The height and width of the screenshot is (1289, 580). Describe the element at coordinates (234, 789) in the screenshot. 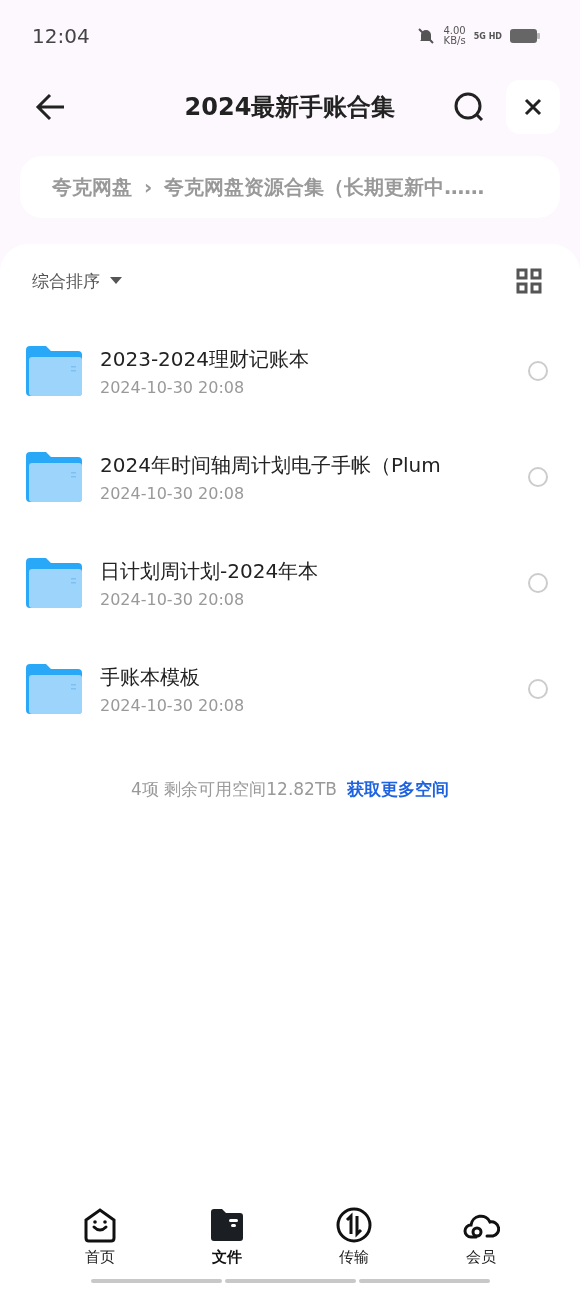

I see `storage-summary: 4项 剩余可用空间12.82TB` at that location.